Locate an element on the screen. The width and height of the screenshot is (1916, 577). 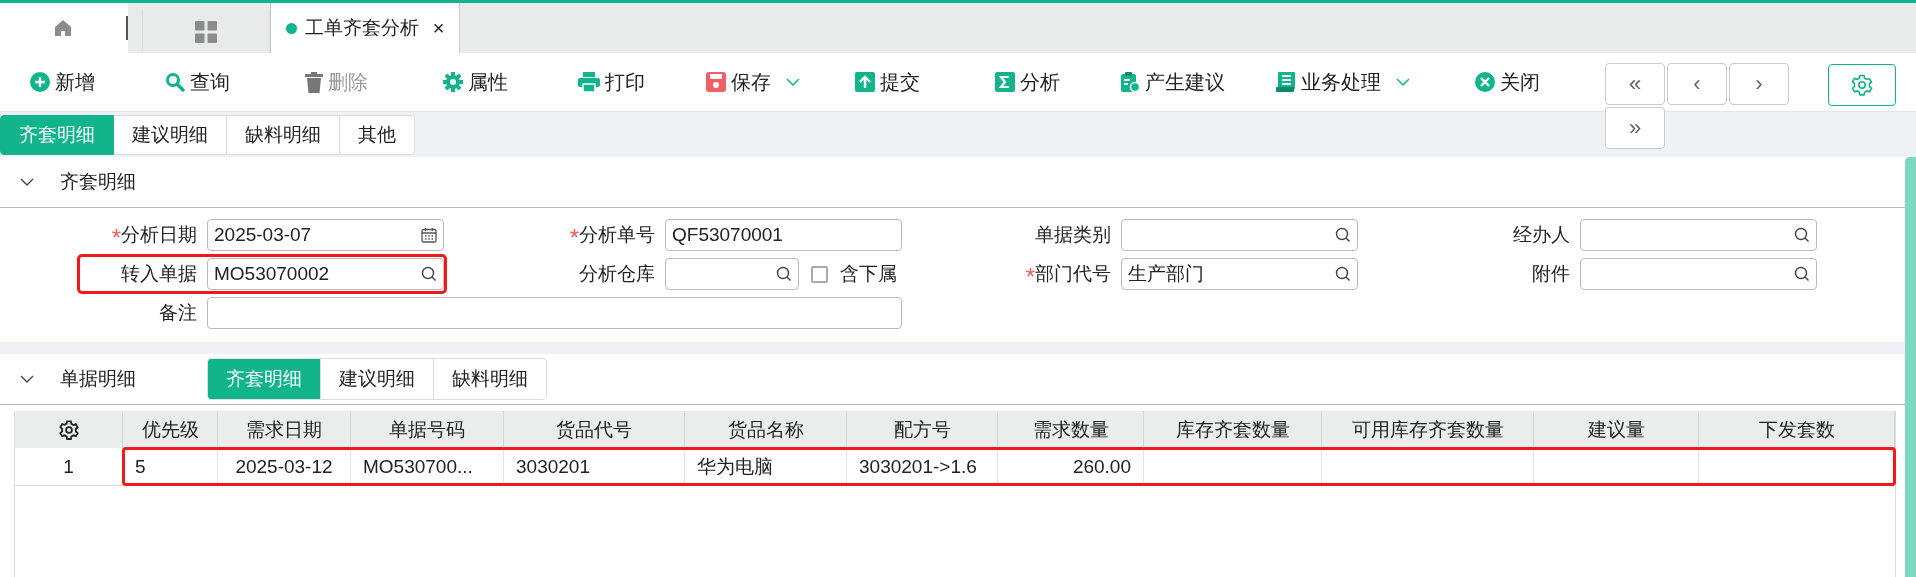
document-list-icon is located at coordinates (1286, 82).